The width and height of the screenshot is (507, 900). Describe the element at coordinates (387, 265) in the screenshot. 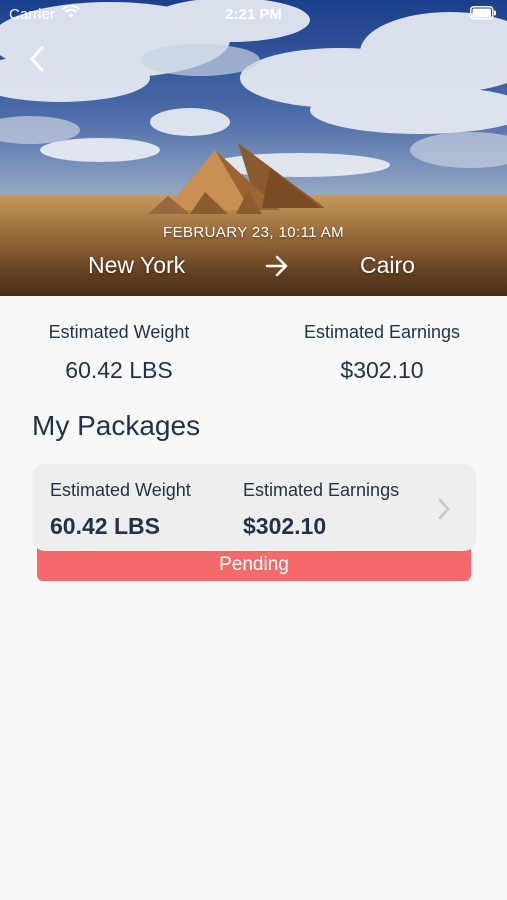

I see `route-destination: Cairo` at that location.